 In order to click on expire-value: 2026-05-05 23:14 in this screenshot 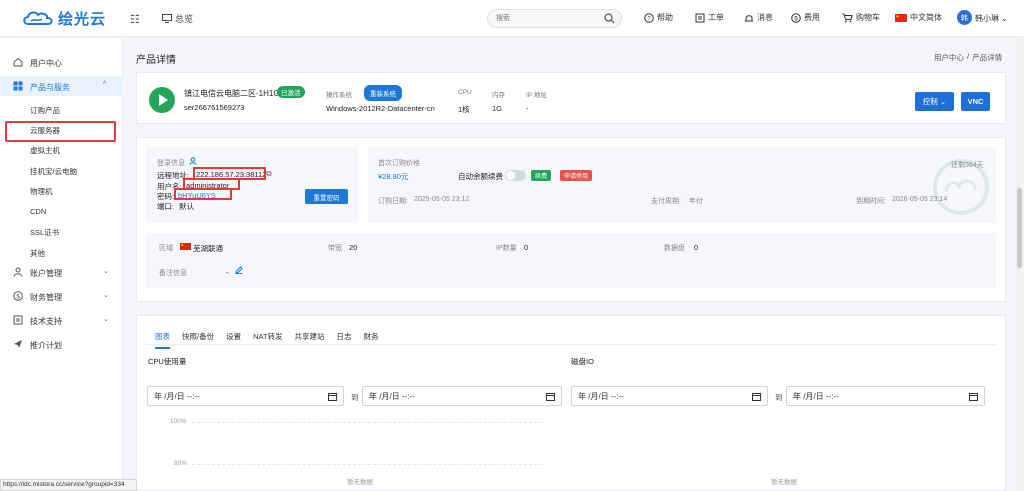, I will do `click(920, 199)`.